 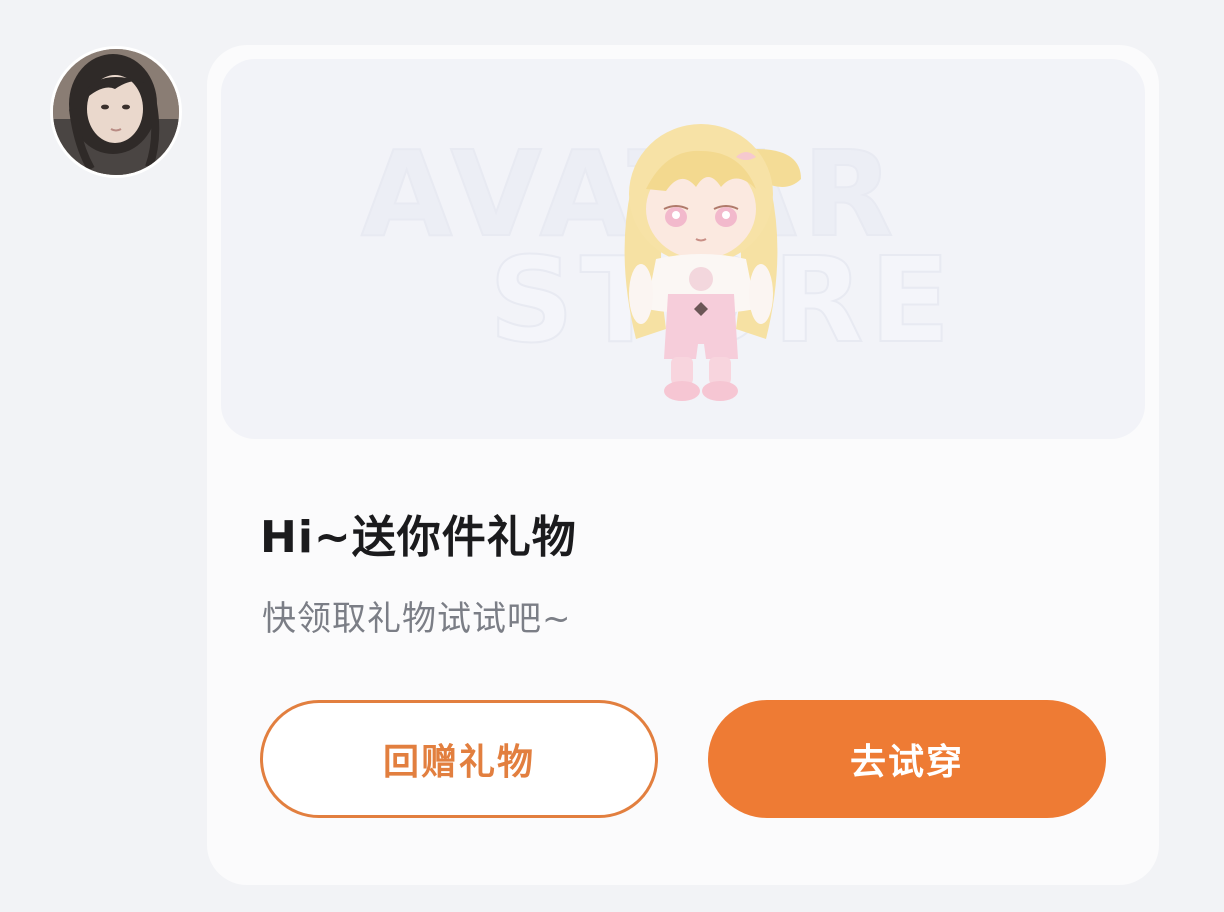 I want to click on return-gift-button: 回赠礼物, so click(x=459, y=759).